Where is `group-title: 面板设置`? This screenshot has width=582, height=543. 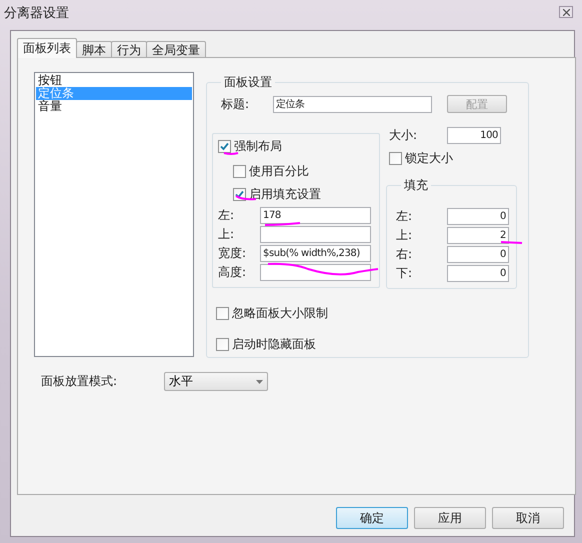
group-title: 面板设置 is located at coordinates (248, 82).